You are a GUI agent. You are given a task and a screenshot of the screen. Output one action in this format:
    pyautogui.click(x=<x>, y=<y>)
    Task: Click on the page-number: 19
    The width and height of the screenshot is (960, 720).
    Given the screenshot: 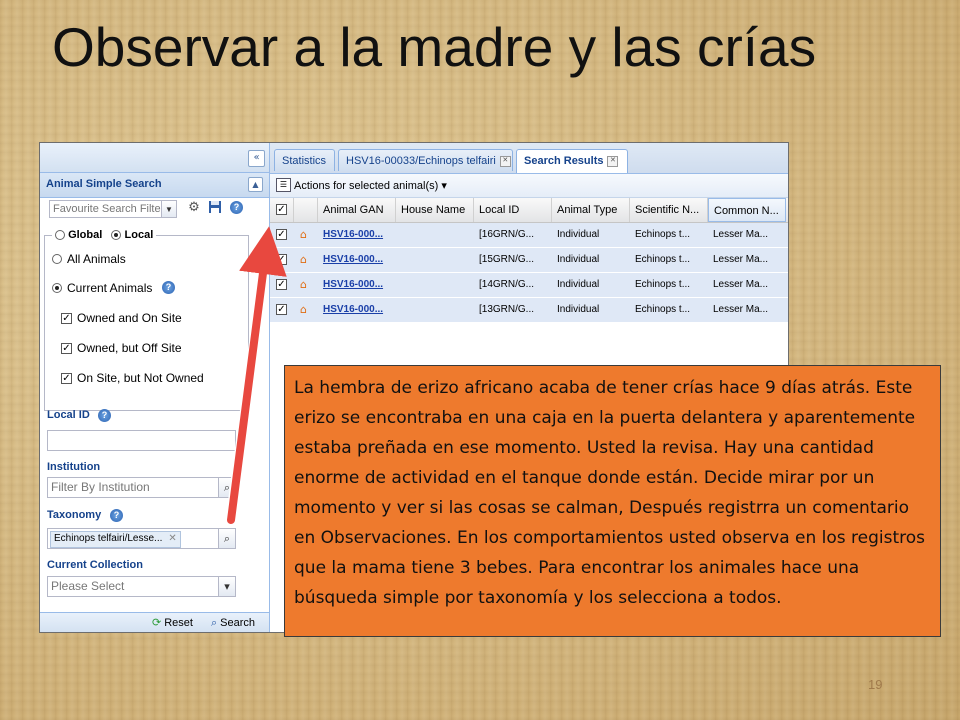 What is the action you would take?
    pyautogui.click(x=875, y=684)
    